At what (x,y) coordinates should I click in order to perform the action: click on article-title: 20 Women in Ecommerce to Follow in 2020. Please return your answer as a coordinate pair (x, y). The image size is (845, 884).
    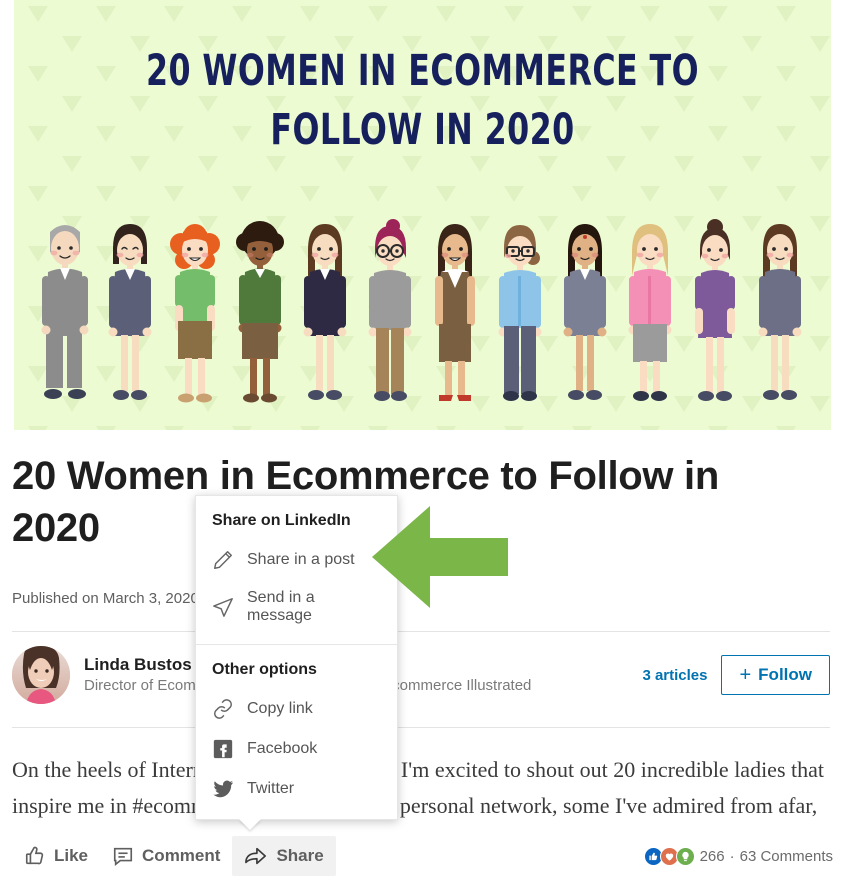
    Looking at the image, I should click on (365, 502).